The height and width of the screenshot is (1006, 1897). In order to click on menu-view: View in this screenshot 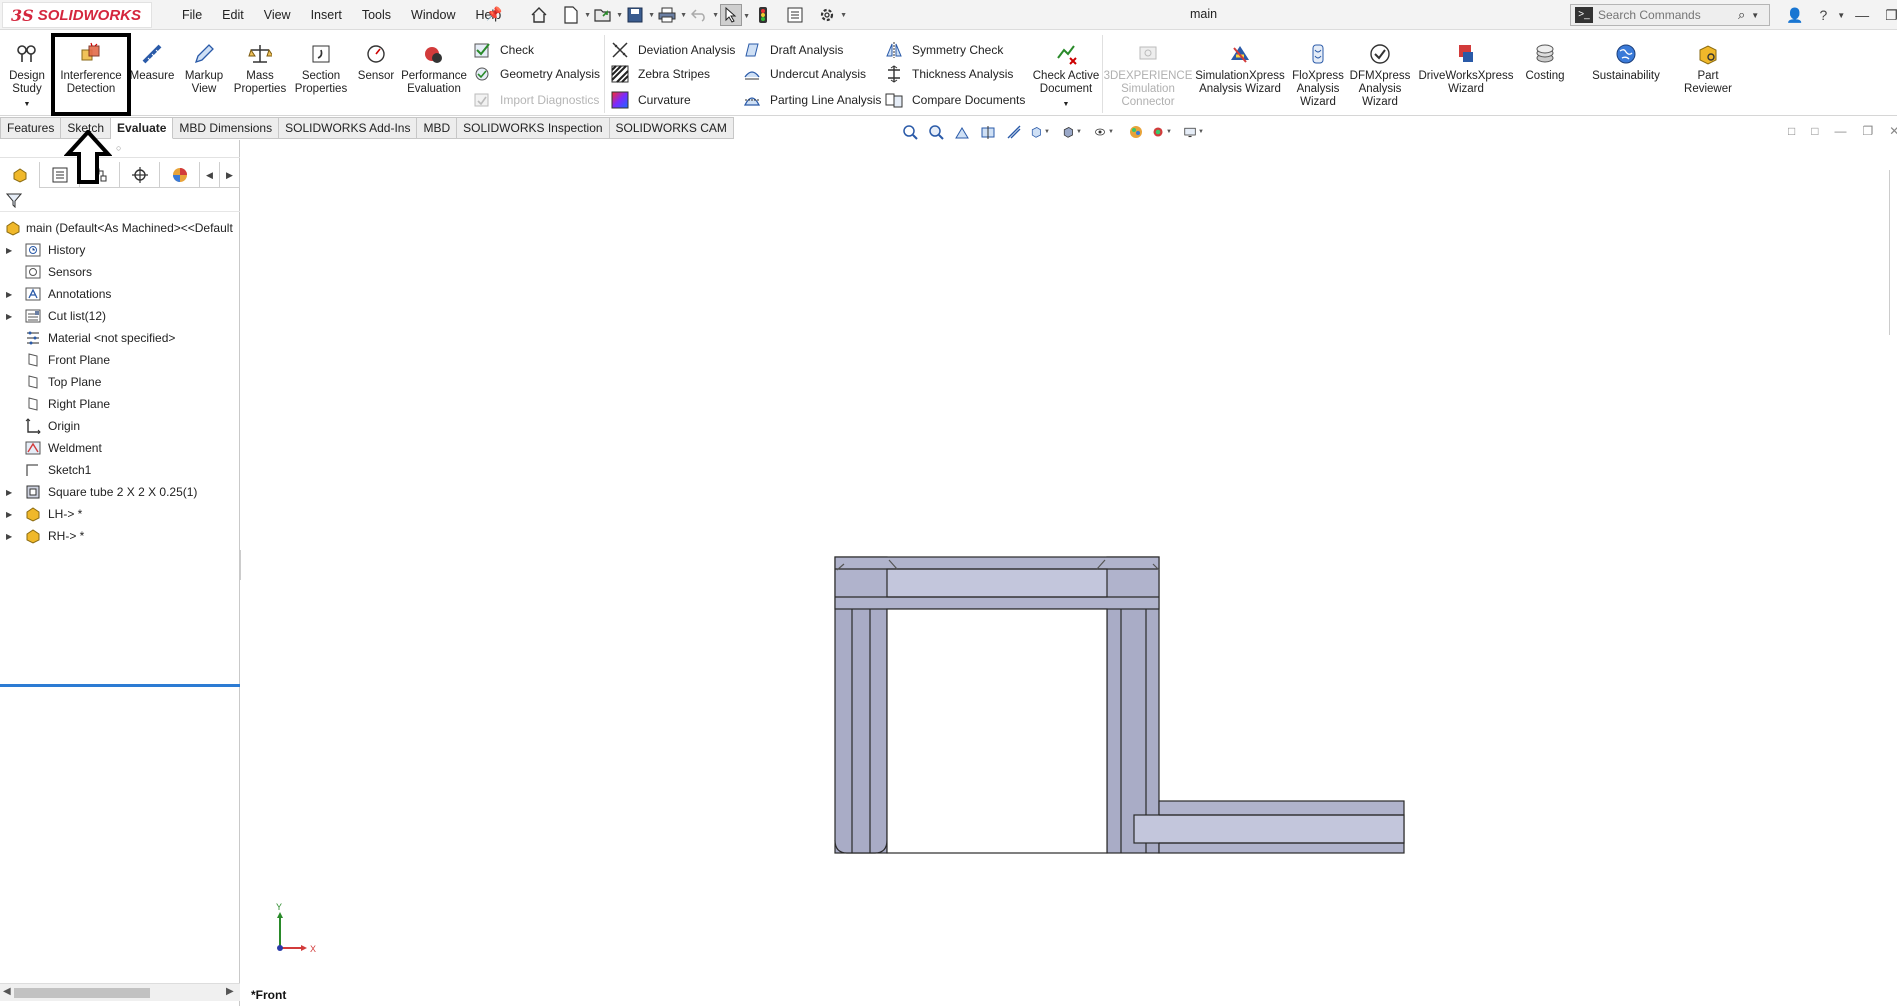, I will do `click(277, 15)`.